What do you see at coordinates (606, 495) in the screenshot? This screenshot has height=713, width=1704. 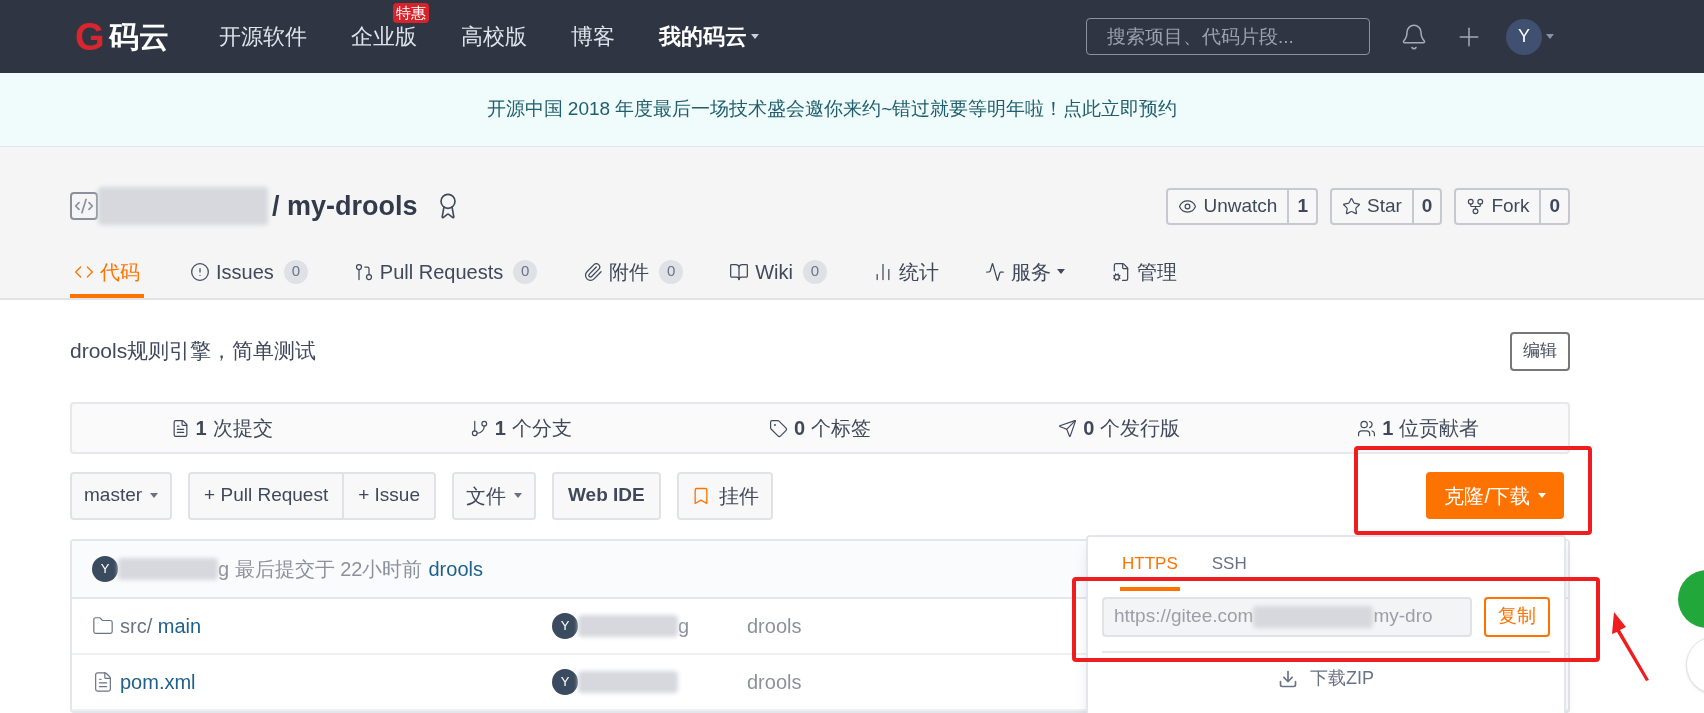 I see `web-ide-button: Web IDE` at bounding box center [606, 495].